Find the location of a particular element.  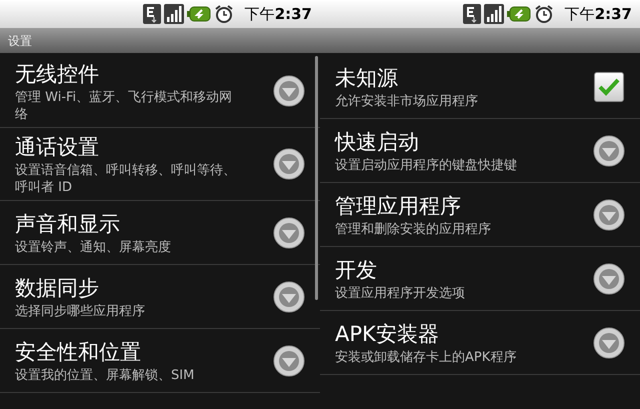

item-title: 数据同步 is located at coordinates (57, 288).